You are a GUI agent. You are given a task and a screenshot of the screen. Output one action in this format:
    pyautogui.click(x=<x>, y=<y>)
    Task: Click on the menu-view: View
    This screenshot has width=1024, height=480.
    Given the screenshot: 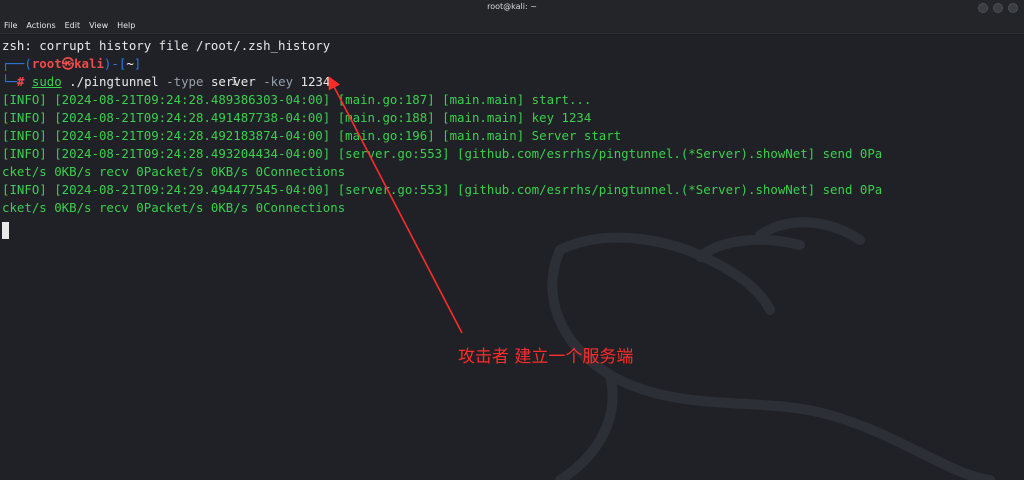 What is the action you would take?
    pyautogui.click(x=98, y=25)
    